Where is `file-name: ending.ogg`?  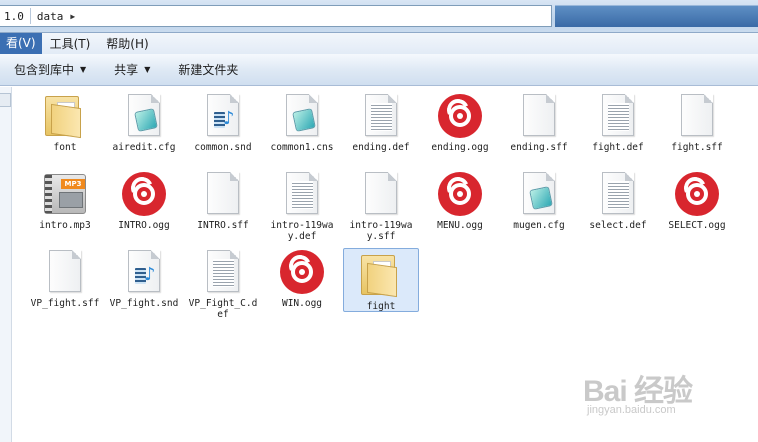
file-name: ending.ogg is located at coordinates (460, 147).